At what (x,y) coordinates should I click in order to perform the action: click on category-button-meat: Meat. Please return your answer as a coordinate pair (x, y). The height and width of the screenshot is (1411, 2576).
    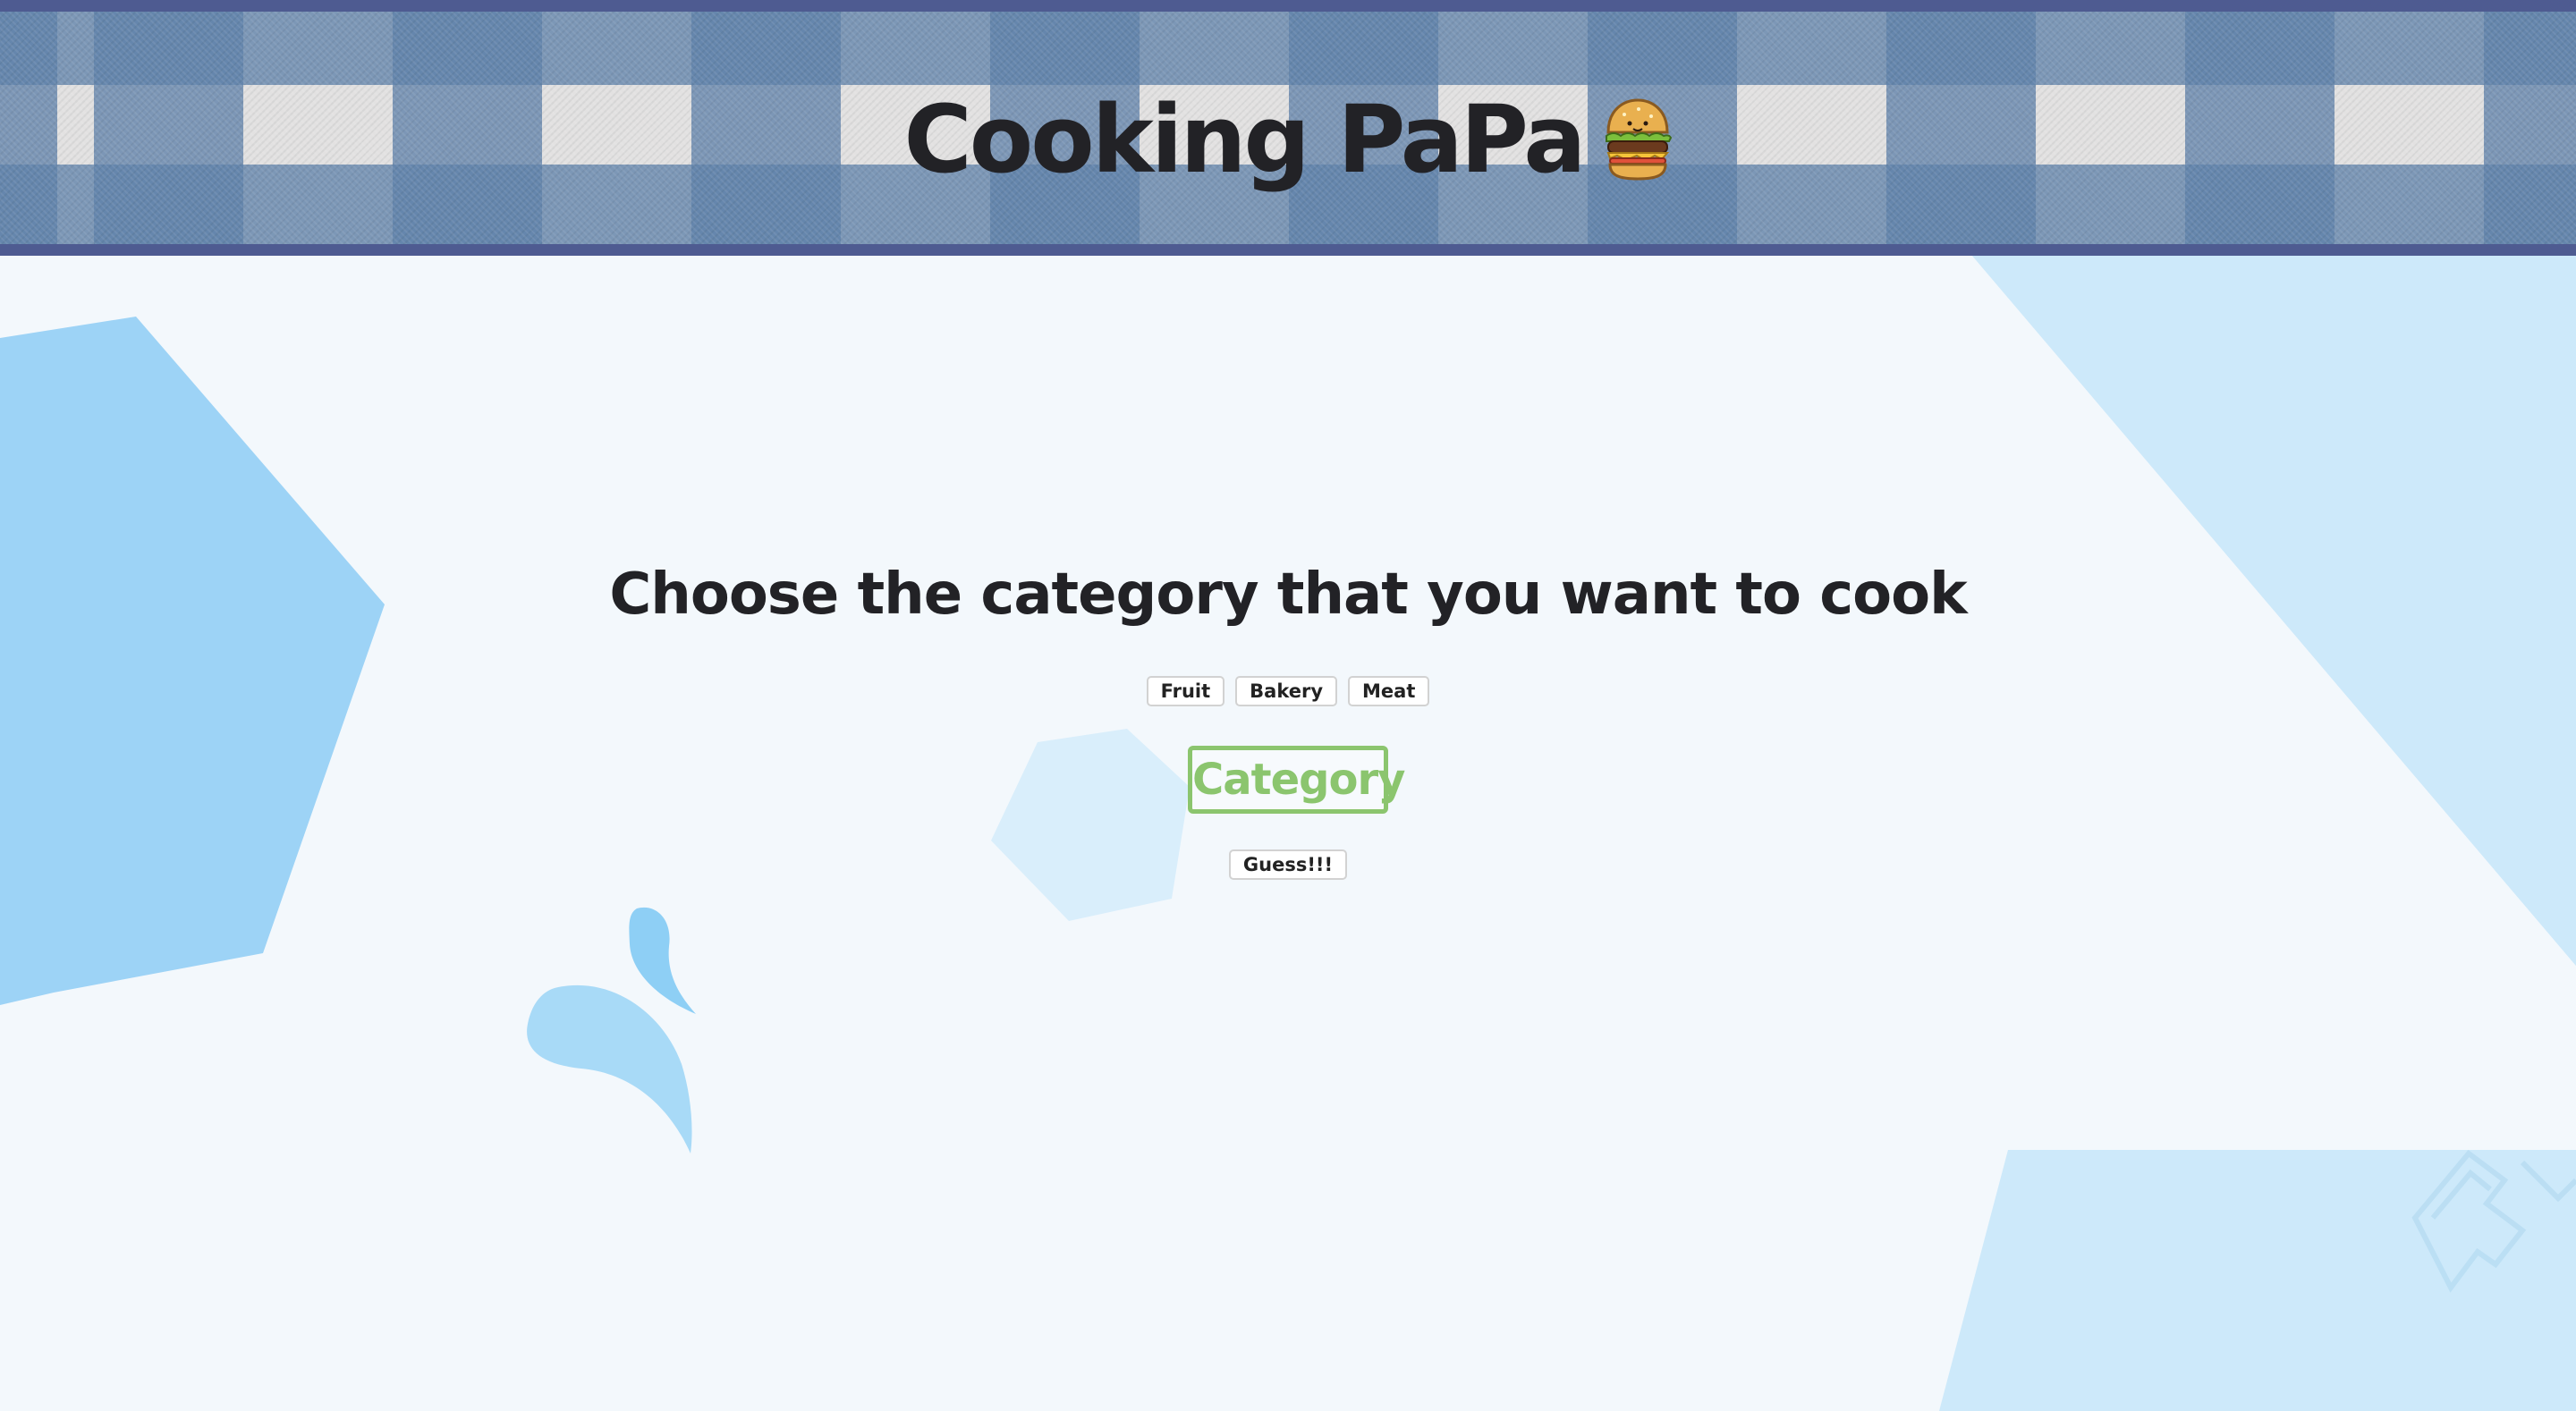
    Looking at the image, I should click on (1389, 691).